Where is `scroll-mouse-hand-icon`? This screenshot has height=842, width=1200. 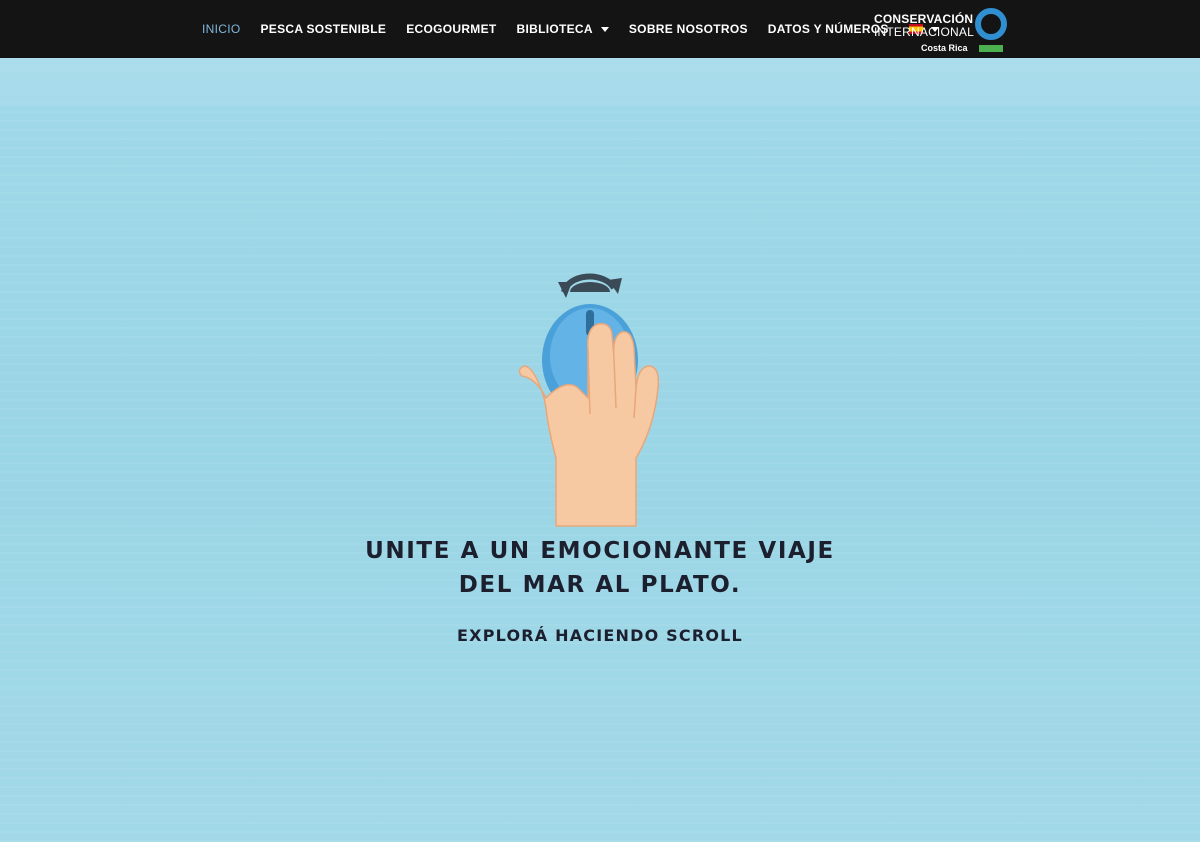 scroll-mouse-hand-icon is located at coordinates (589, 400).